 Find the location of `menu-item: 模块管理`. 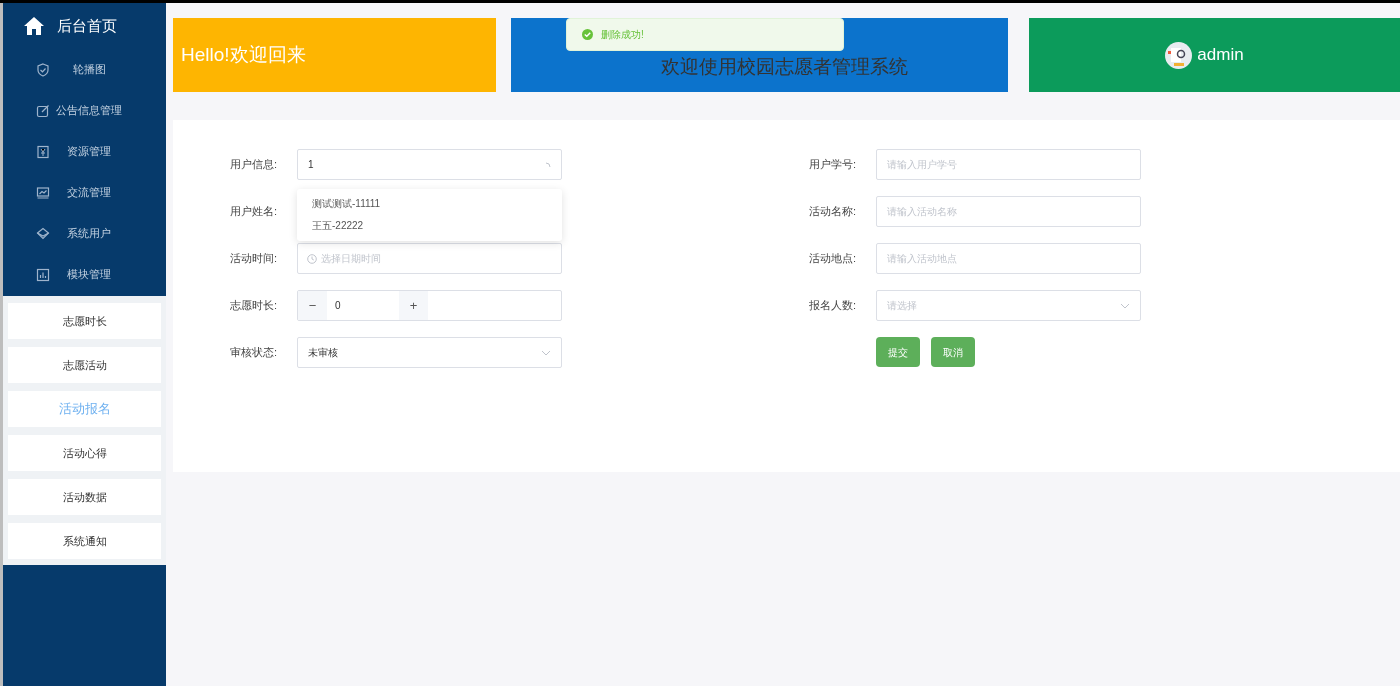

menu-item: 模块管理 is located at coordinates (108, 274).